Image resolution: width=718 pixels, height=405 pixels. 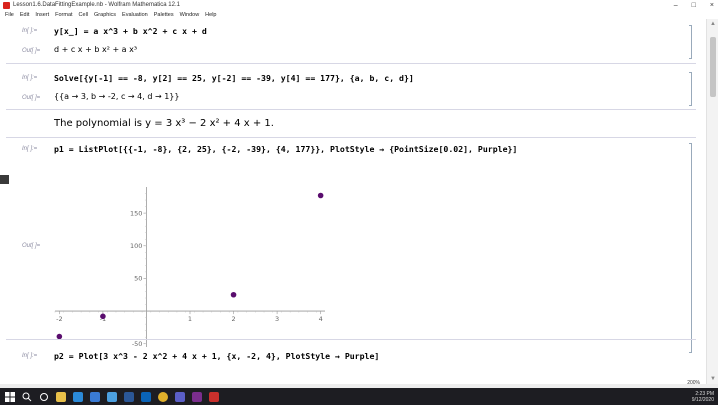 I want to click on clock: 2:23 PM 9/12/2020, so click(x=703, y=397).